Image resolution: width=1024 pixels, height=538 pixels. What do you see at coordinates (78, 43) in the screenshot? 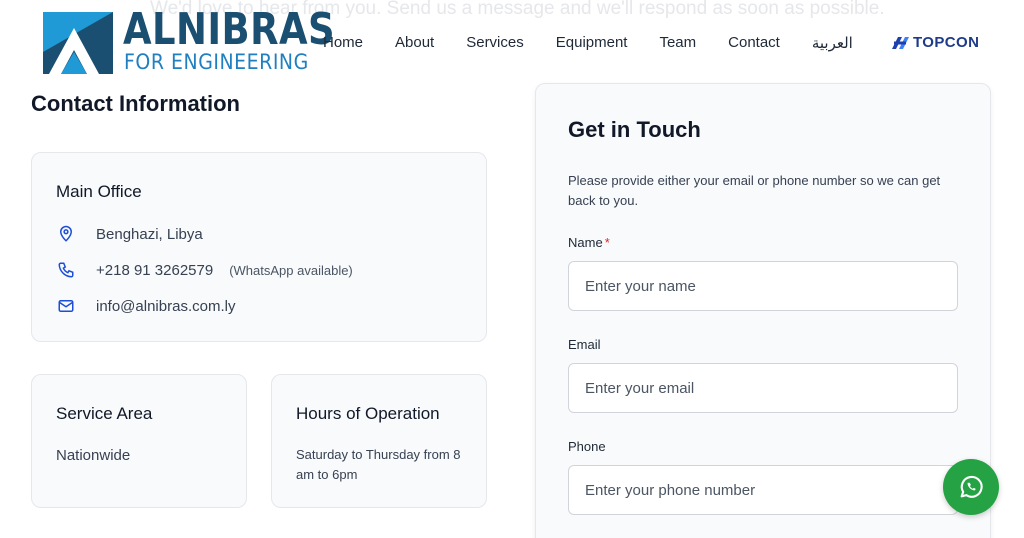
I see `logo-mark-icon` at bounding box center [78, 43].